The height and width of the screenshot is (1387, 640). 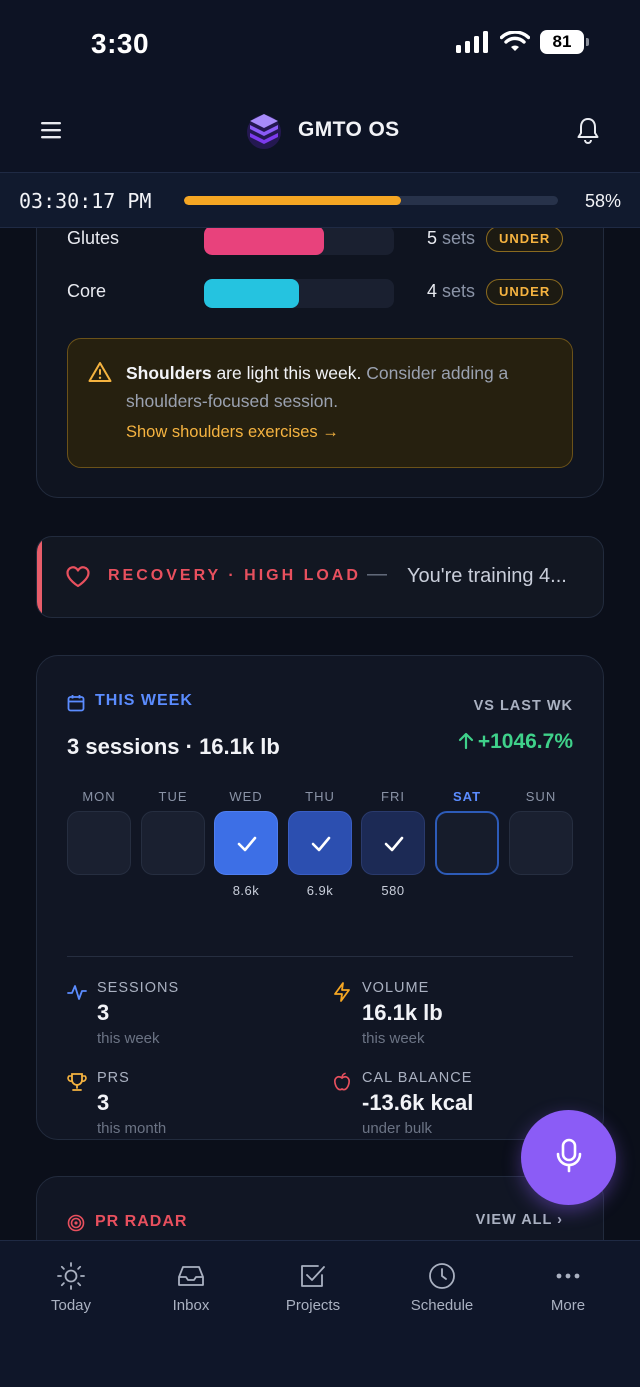 I want to click on checkbox-icon, so click(x=313, y=1276).